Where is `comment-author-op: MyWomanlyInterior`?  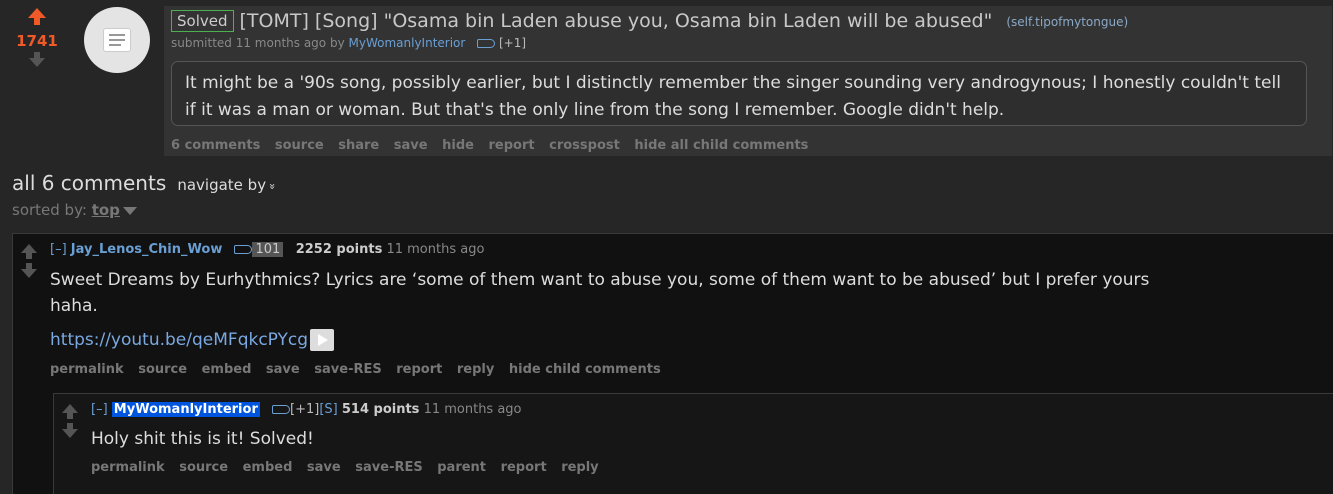 comment-author-op: MyWomanlyInterior is located at coordinates (185, 409).